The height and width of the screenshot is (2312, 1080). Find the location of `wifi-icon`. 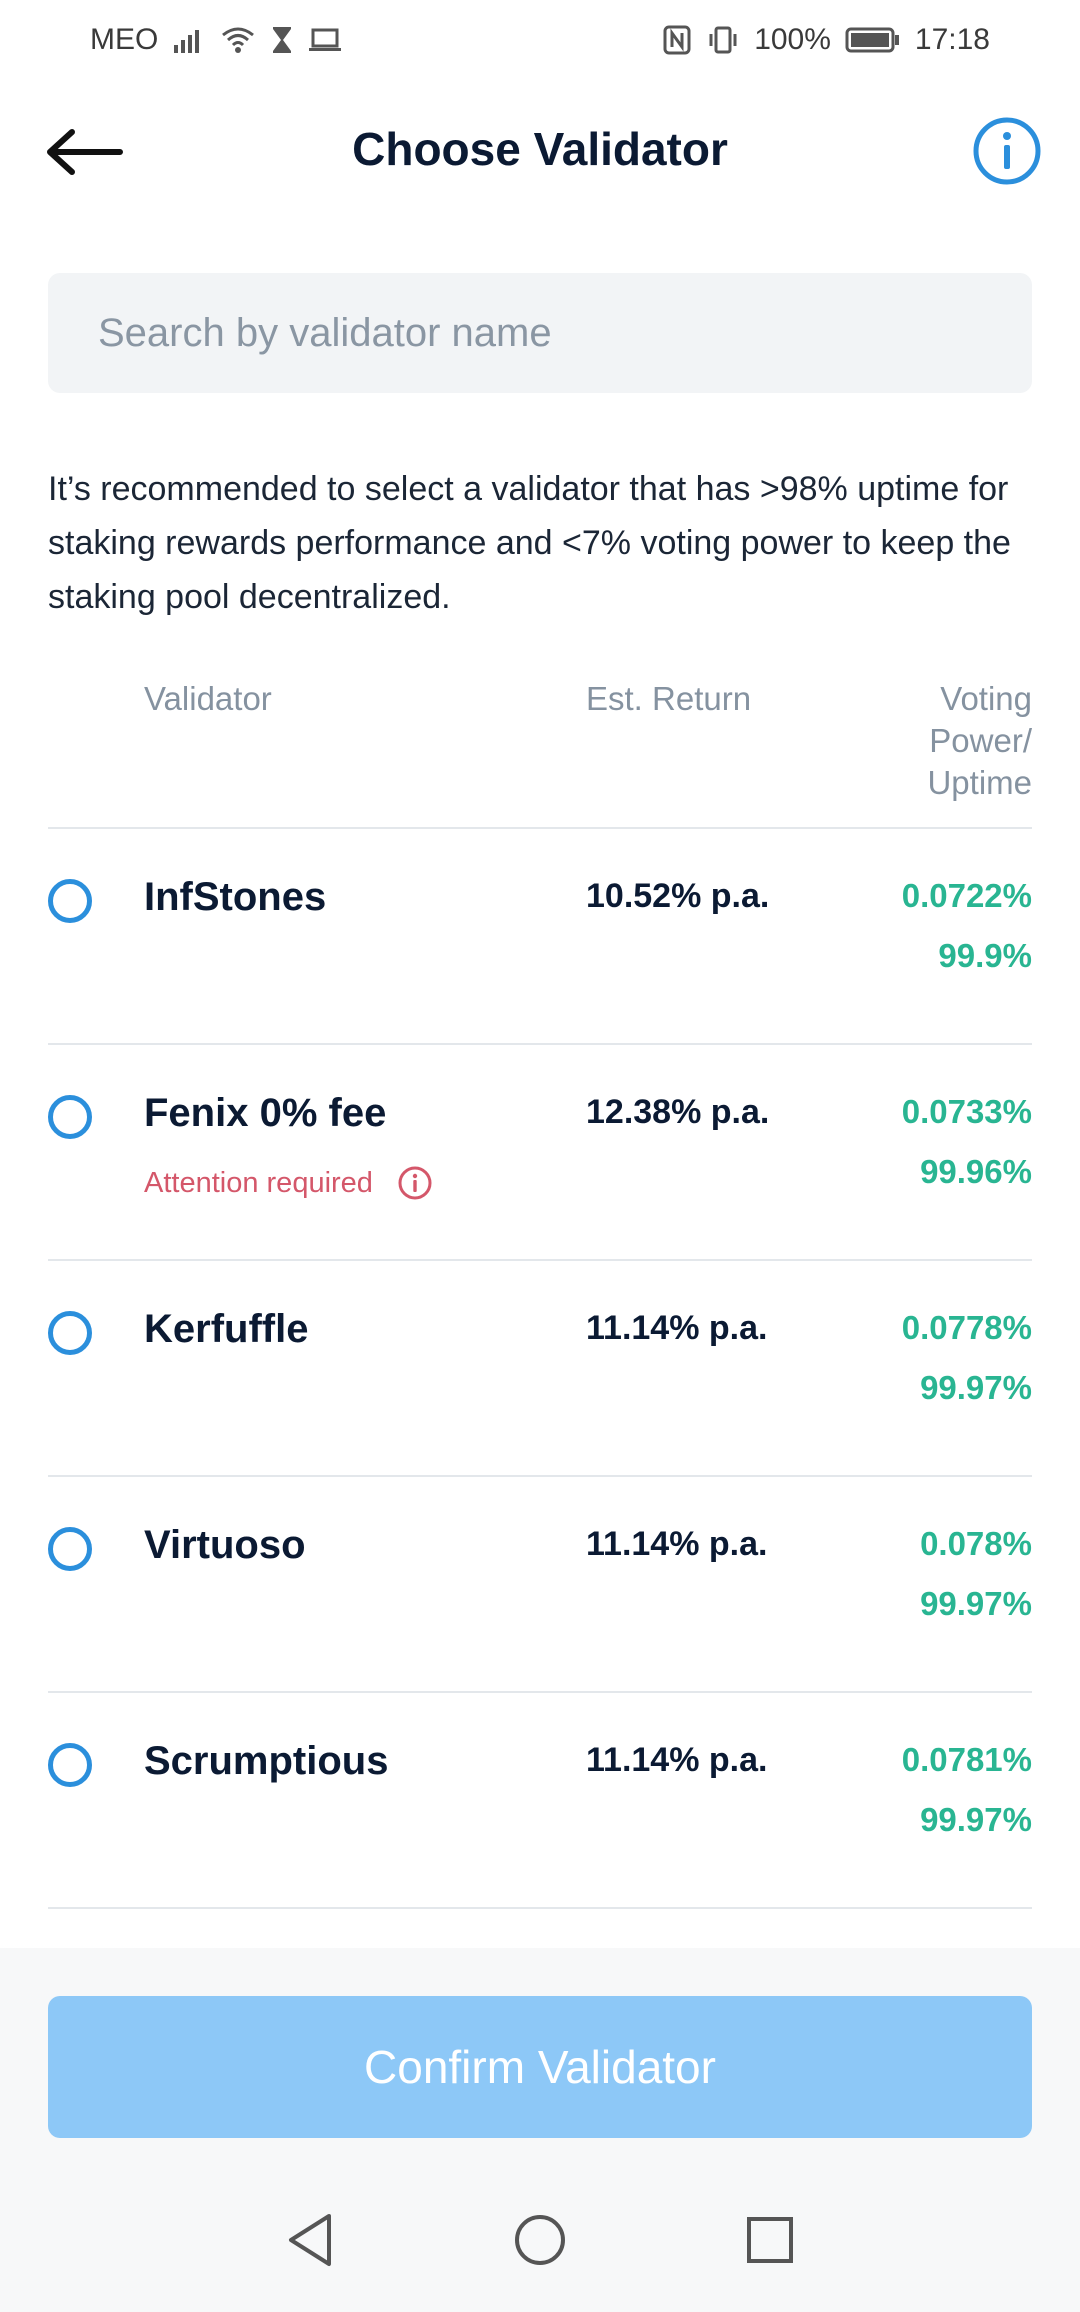

wifi-icon is located at coordinates (238, 40).